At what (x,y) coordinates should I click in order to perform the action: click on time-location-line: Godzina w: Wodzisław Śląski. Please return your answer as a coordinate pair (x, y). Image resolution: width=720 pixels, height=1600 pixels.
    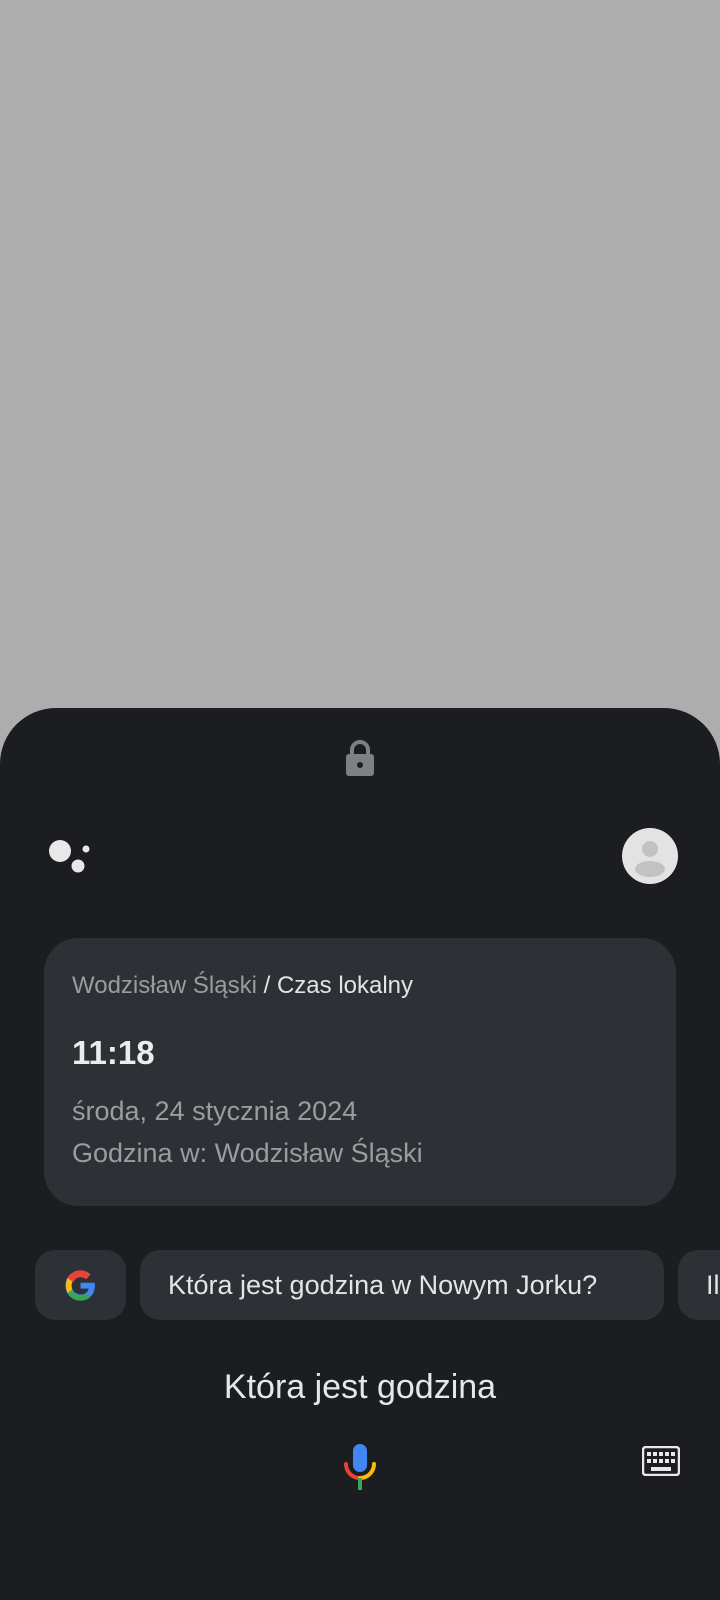
    Looking at the image, I should click on (247, 1153).